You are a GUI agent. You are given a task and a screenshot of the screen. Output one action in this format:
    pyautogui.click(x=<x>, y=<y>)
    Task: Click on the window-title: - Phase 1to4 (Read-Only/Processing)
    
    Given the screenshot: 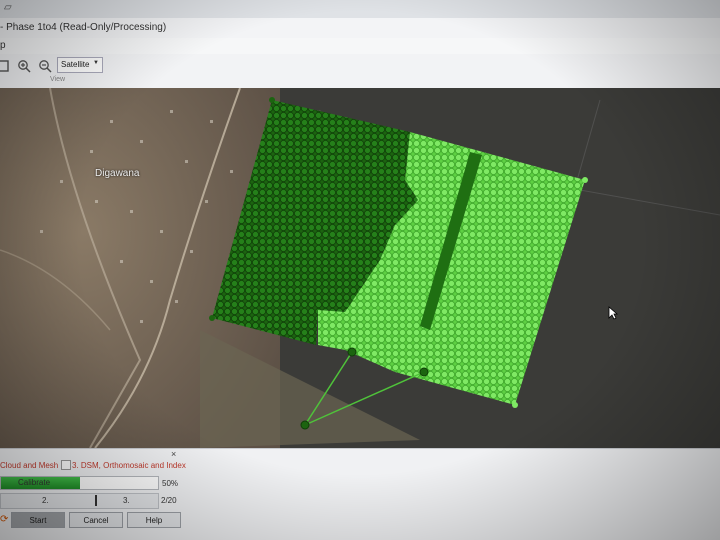 What is the action you would take?
    pyautogui.click(x=83, y=27)
    